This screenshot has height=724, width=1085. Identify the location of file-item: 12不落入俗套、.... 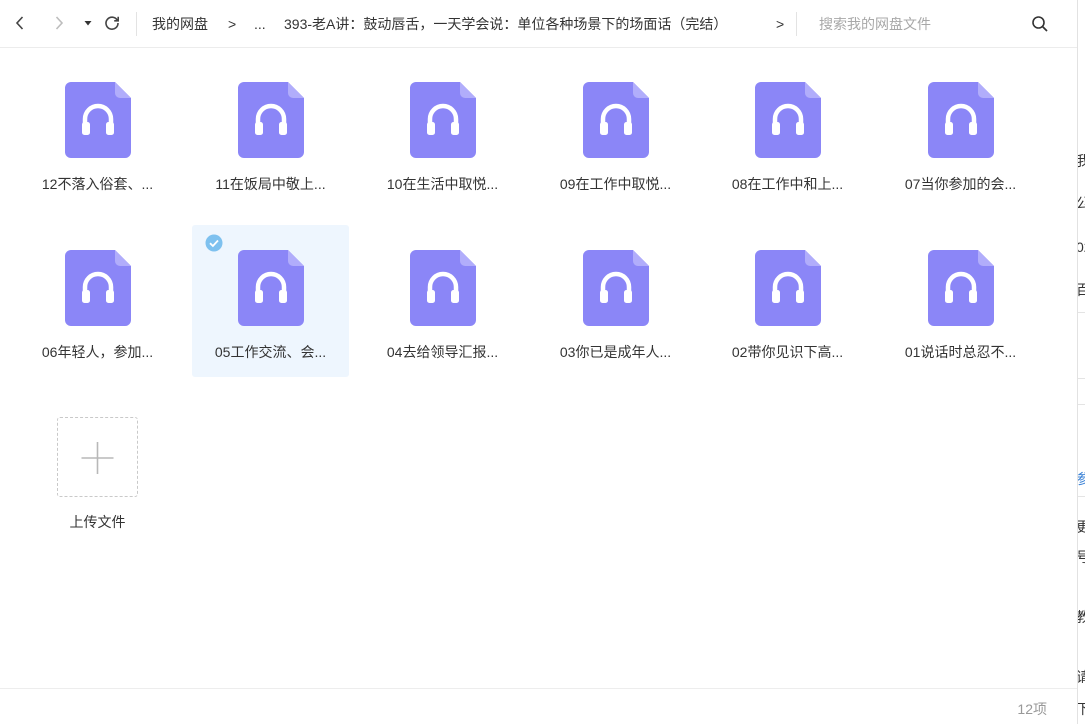
(97, 133).